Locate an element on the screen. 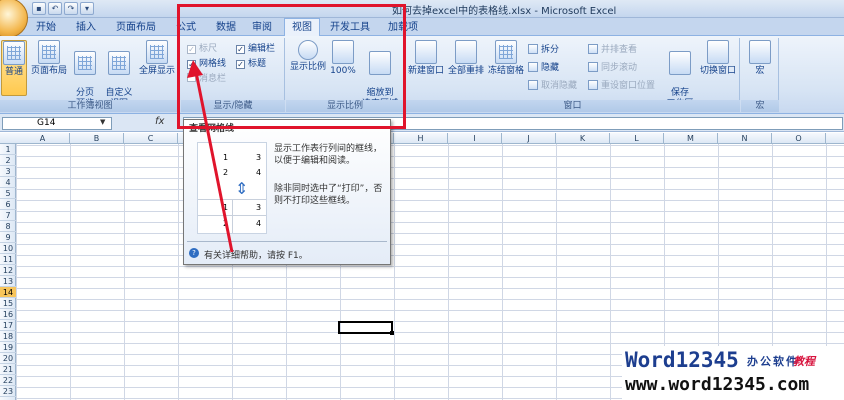 The height and width of the screenshot is (400, 844). watermark-brand-cn2: 教程 is located at coordinates (804, 361).